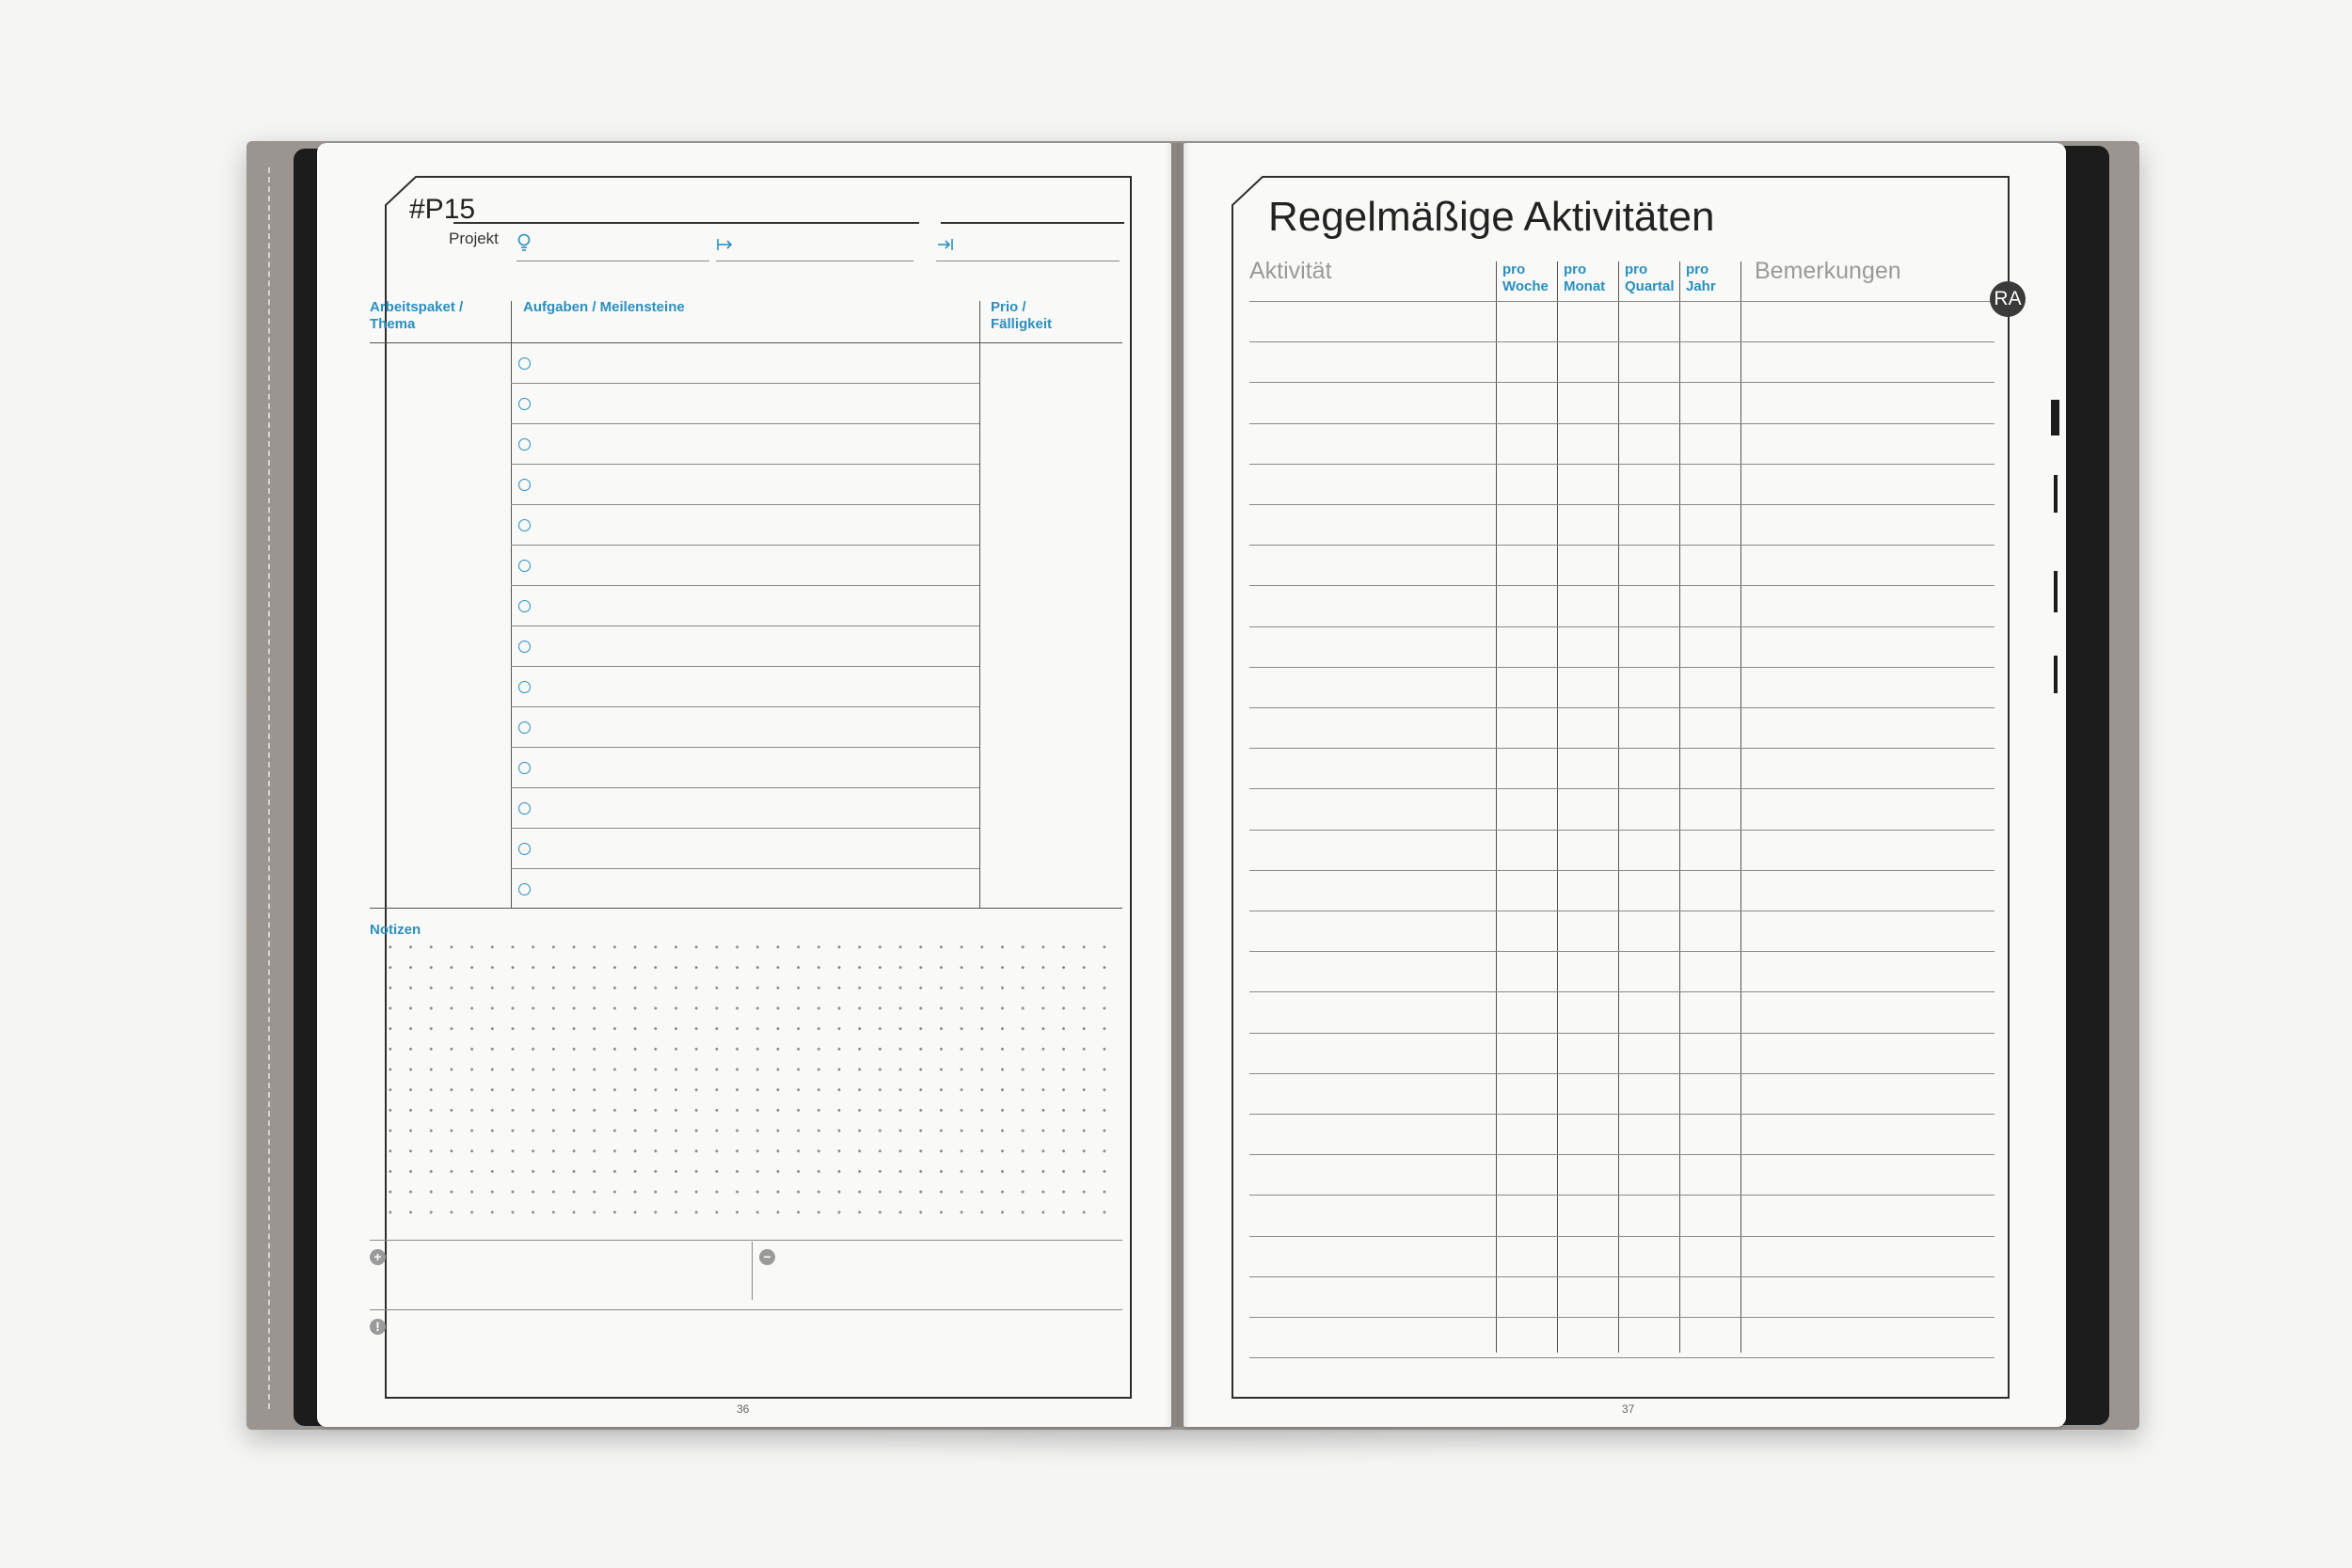  What do you see at coordinates (378, 1257) in the screenshot?
I see `plus-circle-icon: +` at bounding box center [378, 1257].